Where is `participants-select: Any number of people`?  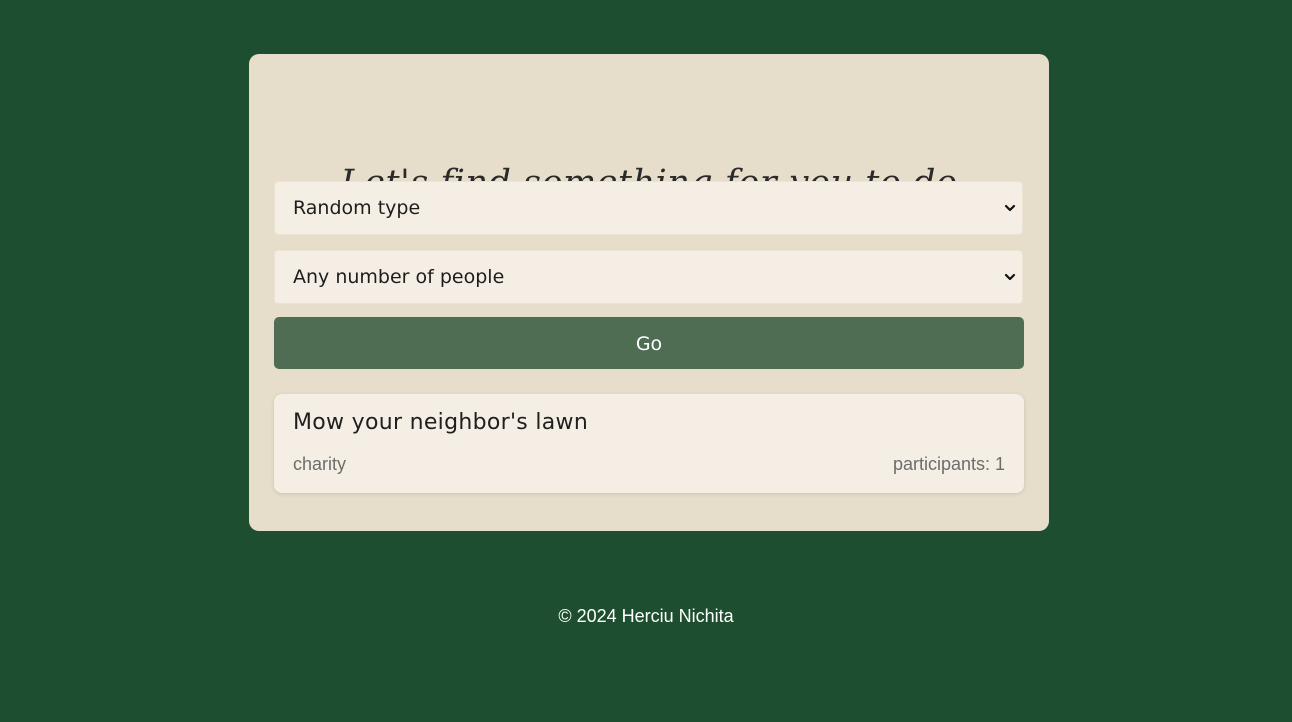 participants-select: Any number of people is located at coordinates (648, 277).